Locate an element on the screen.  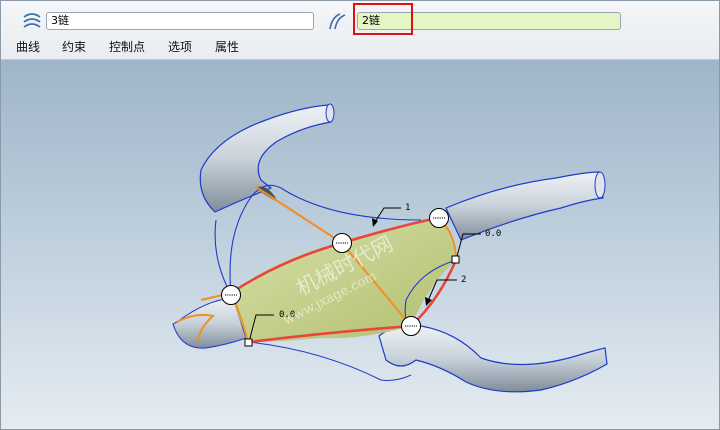
boundary-blend-dashboard: 3链 2链 曲线 约束 控制点 选项 属性 is located at coordinates (360, 30).